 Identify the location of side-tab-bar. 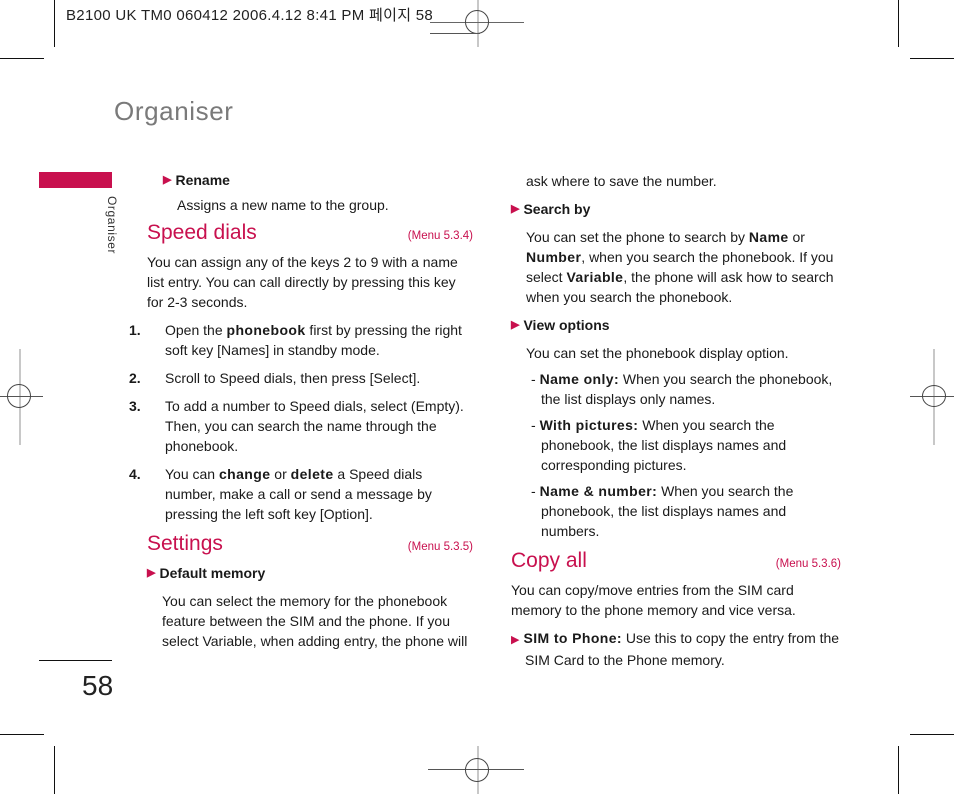
(75, 180).